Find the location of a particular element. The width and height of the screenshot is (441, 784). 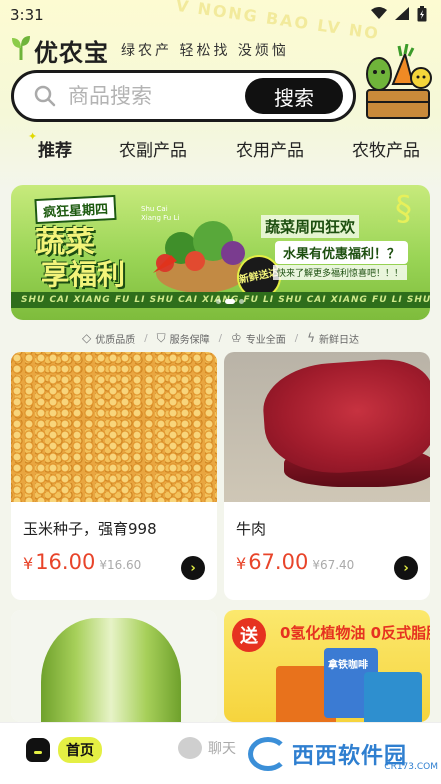

search-input is located at coordinates (148, 96).